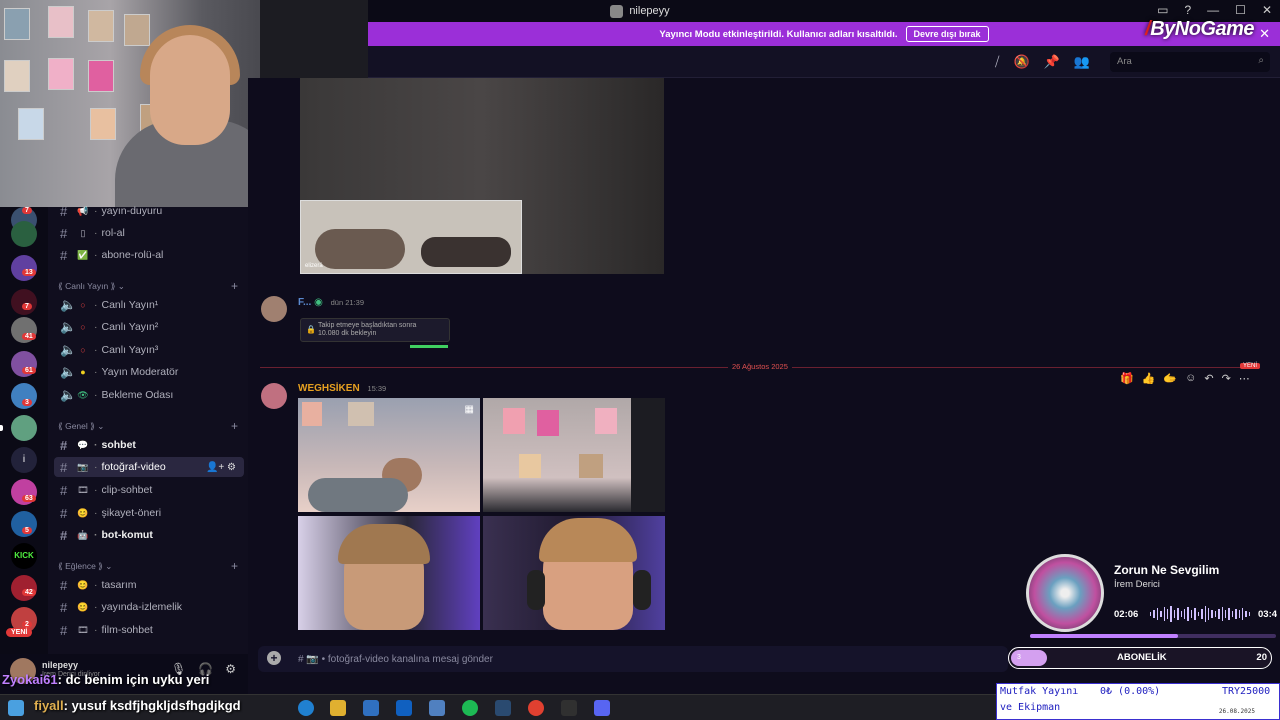 The image size is (1280, 720). What do you see at coordinates (1261, 60) in the screenshot?
I see `search-icon: ⌕` at bounding box center [1261, 60].